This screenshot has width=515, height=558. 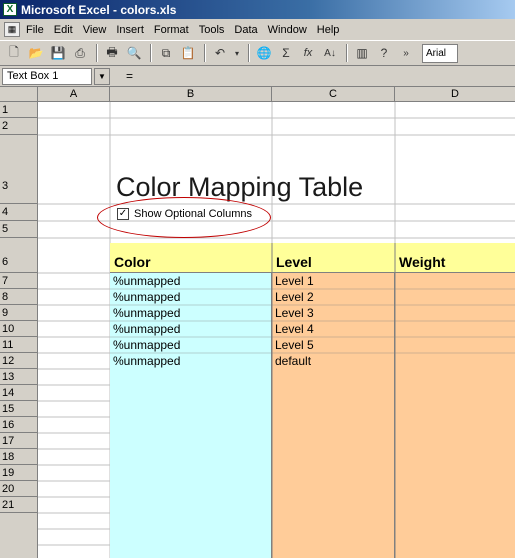 I want to click on row-header-19: 19, so click(x=19, y=473).